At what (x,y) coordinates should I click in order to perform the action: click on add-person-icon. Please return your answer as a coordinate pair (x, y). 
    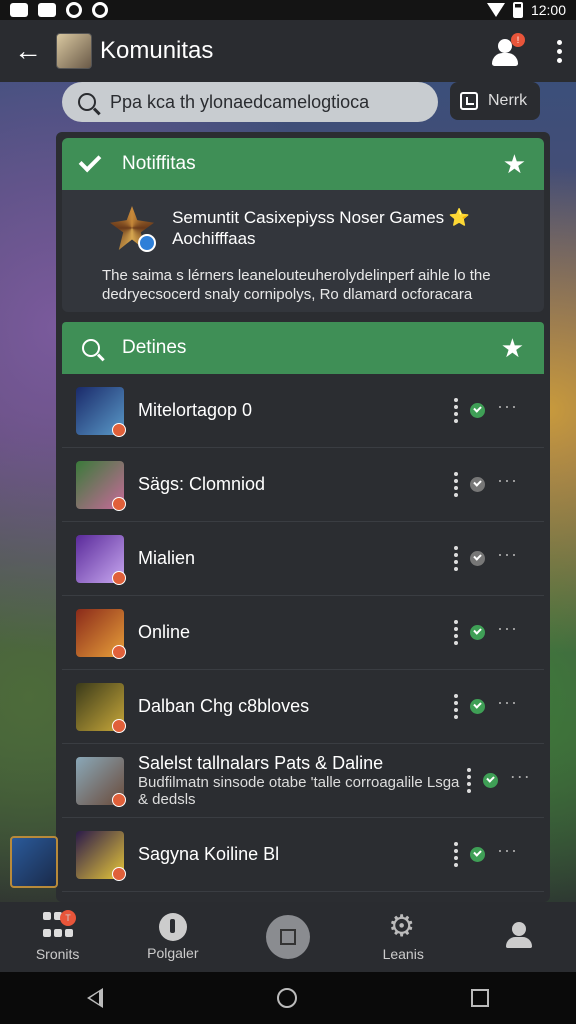
    Looking at the image, I should click on (518, 935).